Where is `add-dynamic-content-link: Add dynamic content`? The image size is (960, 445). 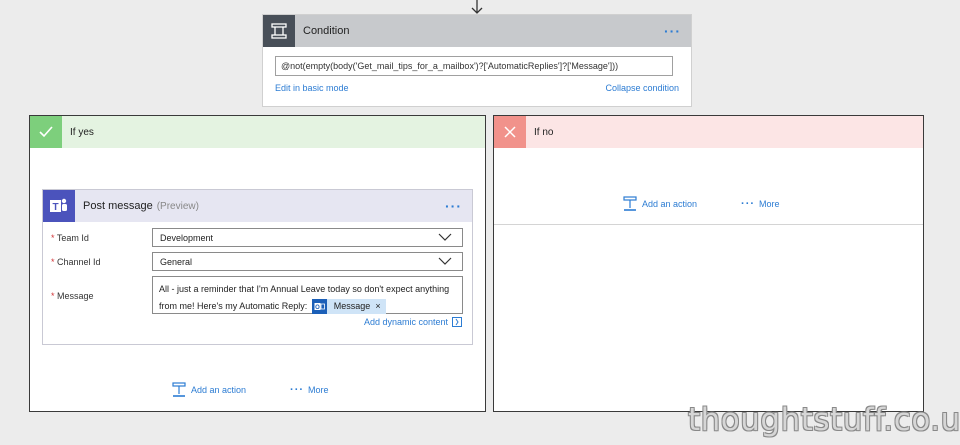 add-dynamic-content-link: Add dynamic content is located at coordinates (413, 322).